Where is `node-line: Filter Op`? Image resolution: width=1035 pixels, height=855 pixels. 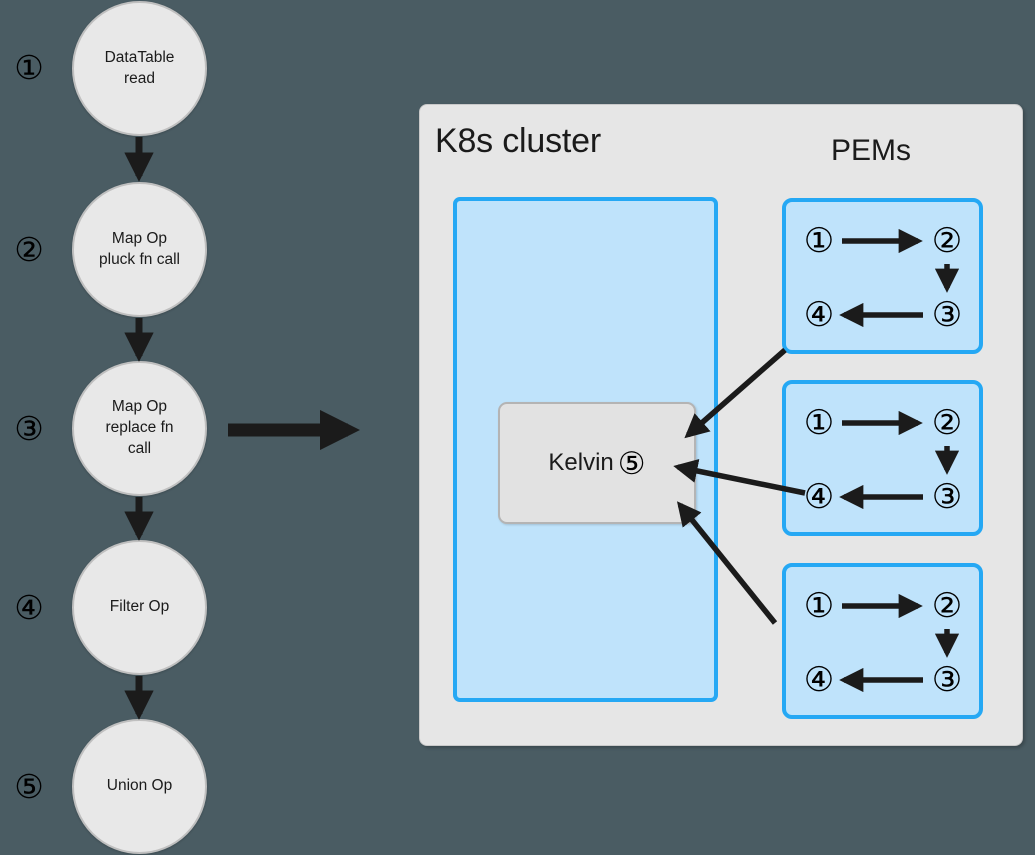 node-line: Filter Op is located at coordinates (139, 607).